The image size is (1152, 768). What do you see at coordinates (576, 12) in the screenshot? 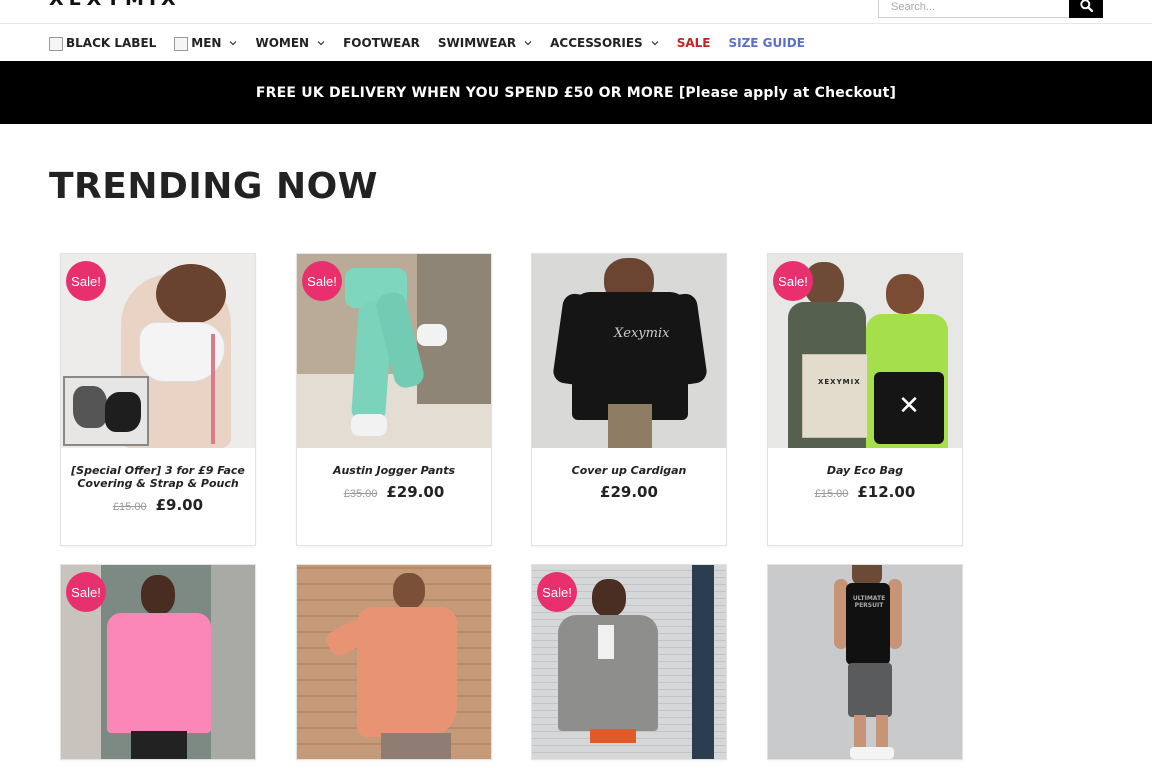
I see `top-bar: XEXYMIX` at bounding box center [576, 12].